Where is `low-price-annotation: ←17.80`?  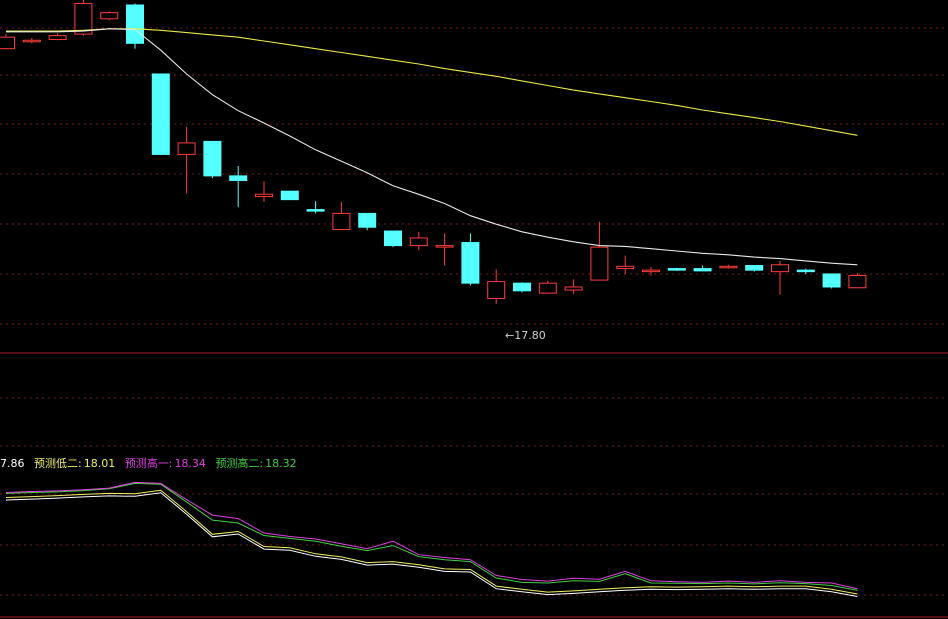
low-price-annotation: ←17.80 is located at coordinates (525, 335).